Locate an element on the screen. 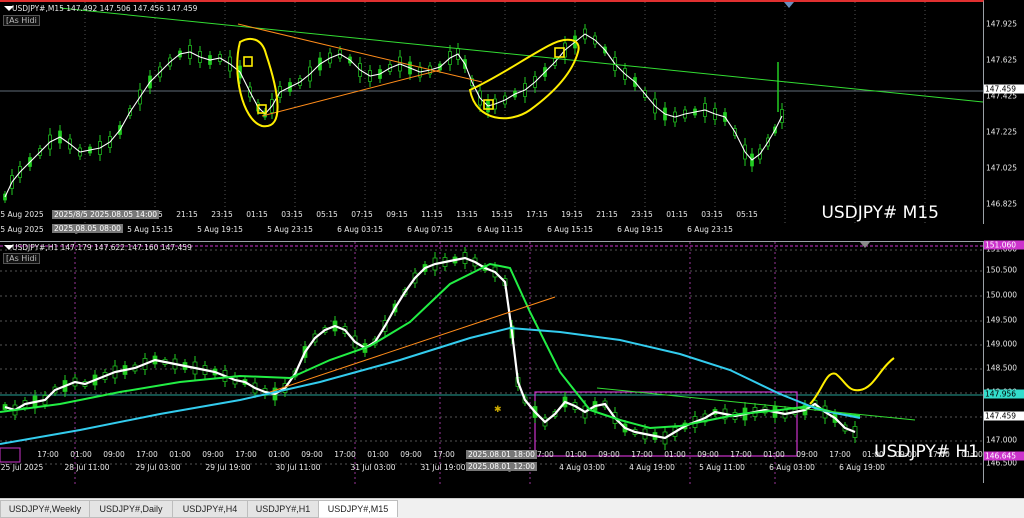 This screenshot has width=1024, height=518. h1-time-label: 31 Jul 03:00 is located at coordinates (373, 467).